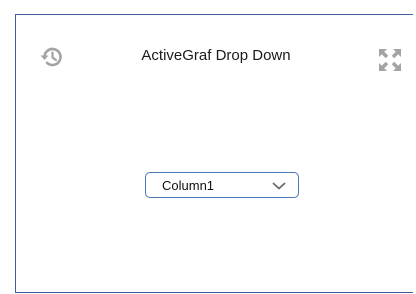 The image size is (416, 294). I want to click on expand-icon, so click(390, 60).